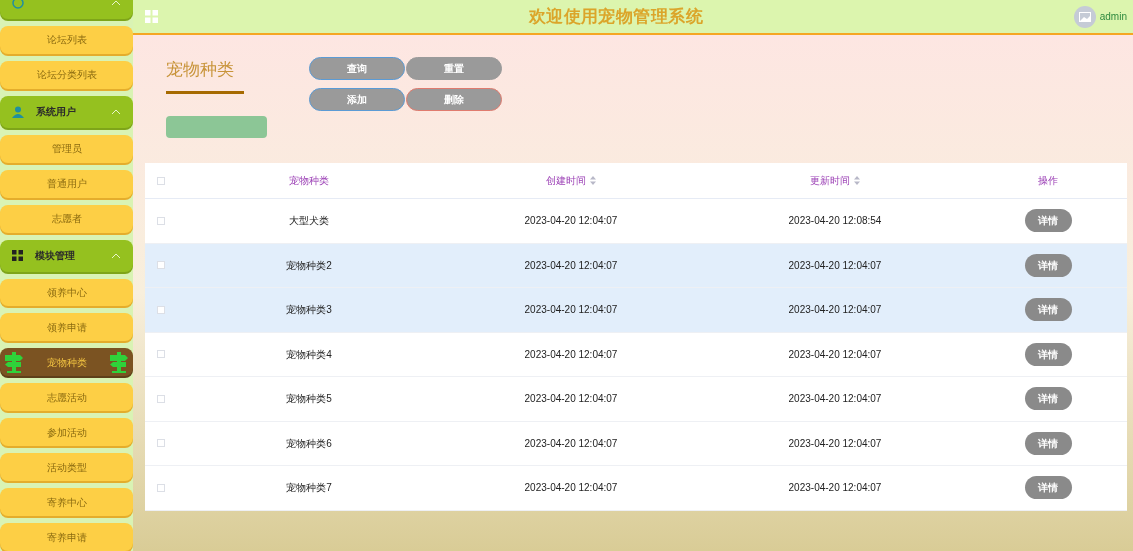 The width and height of the screenshot is (1133, 551). I want to click on table-cell-text: 宠物种类6, so click(309, 443).